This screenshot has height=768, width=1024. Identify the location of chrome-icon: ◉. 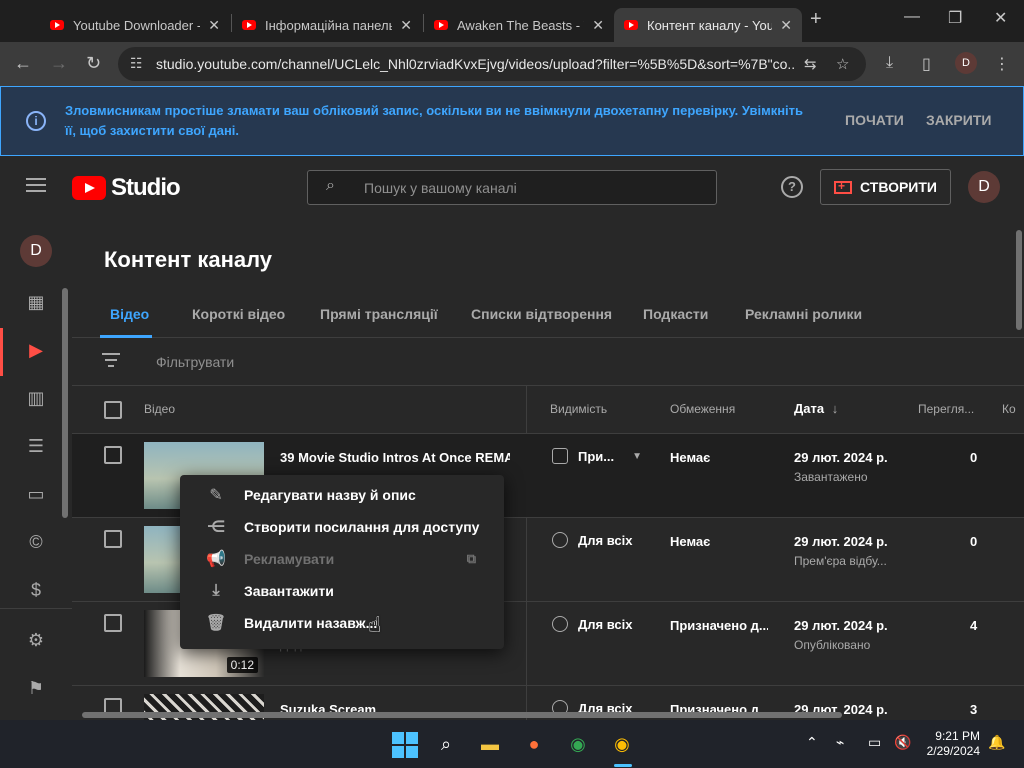
(578, 744).